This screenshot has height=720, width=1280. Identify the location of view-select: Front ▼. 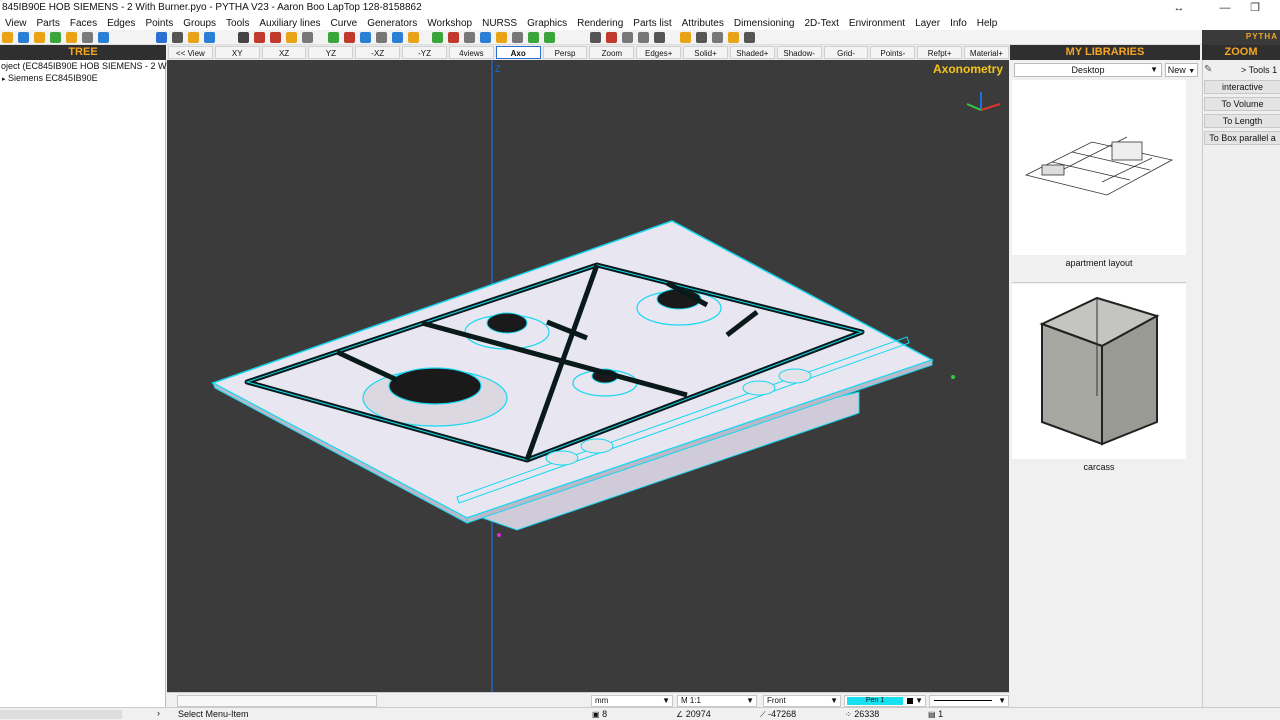
(802, 701).